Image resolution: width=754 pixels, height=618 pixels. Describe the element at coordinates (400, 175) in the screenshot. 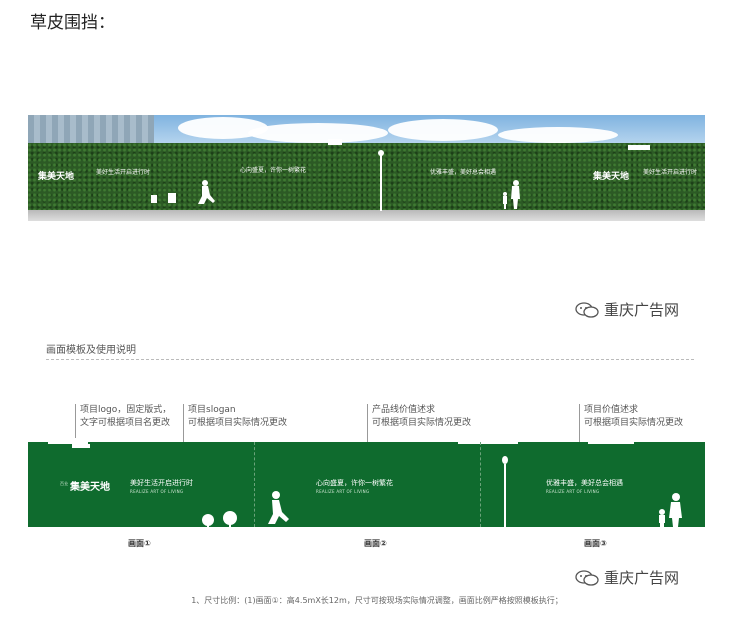

I see `photo-figures` at that location.